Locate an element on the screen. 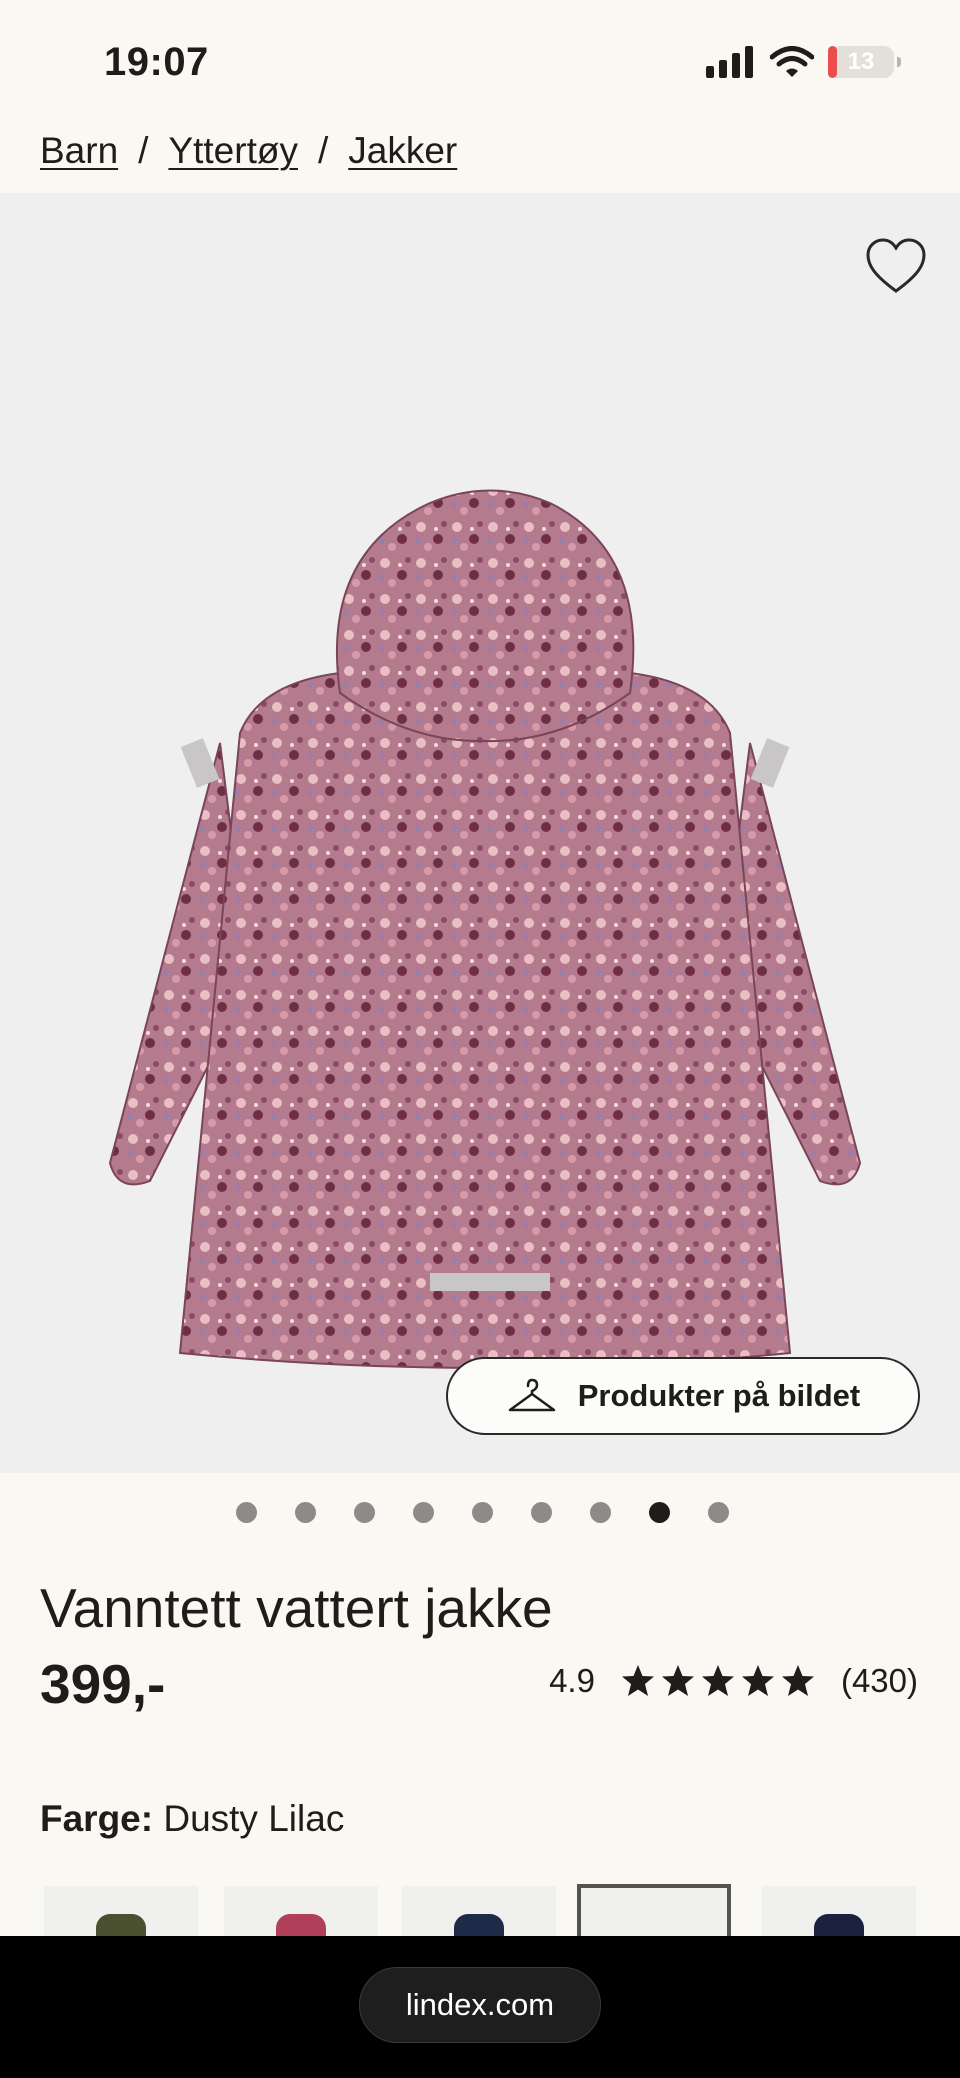  product-rating: 4.9 (430) is located at coordinates (733, 1681).